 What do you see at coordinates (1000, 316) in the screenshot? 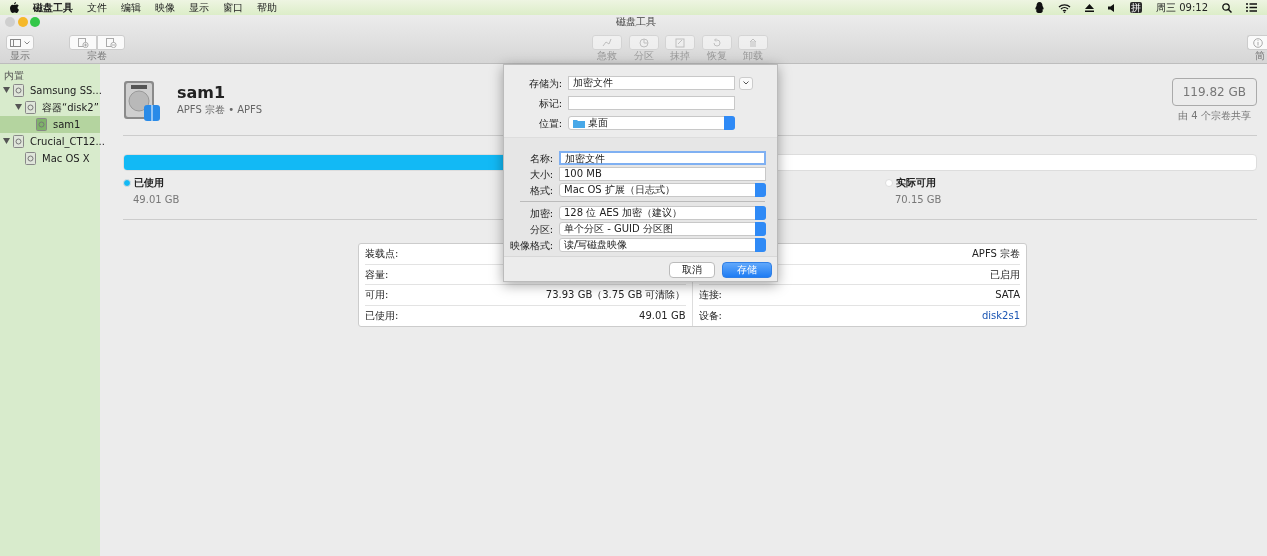
I see `device-link: disk2s1` at bounding box center [1000, 316].